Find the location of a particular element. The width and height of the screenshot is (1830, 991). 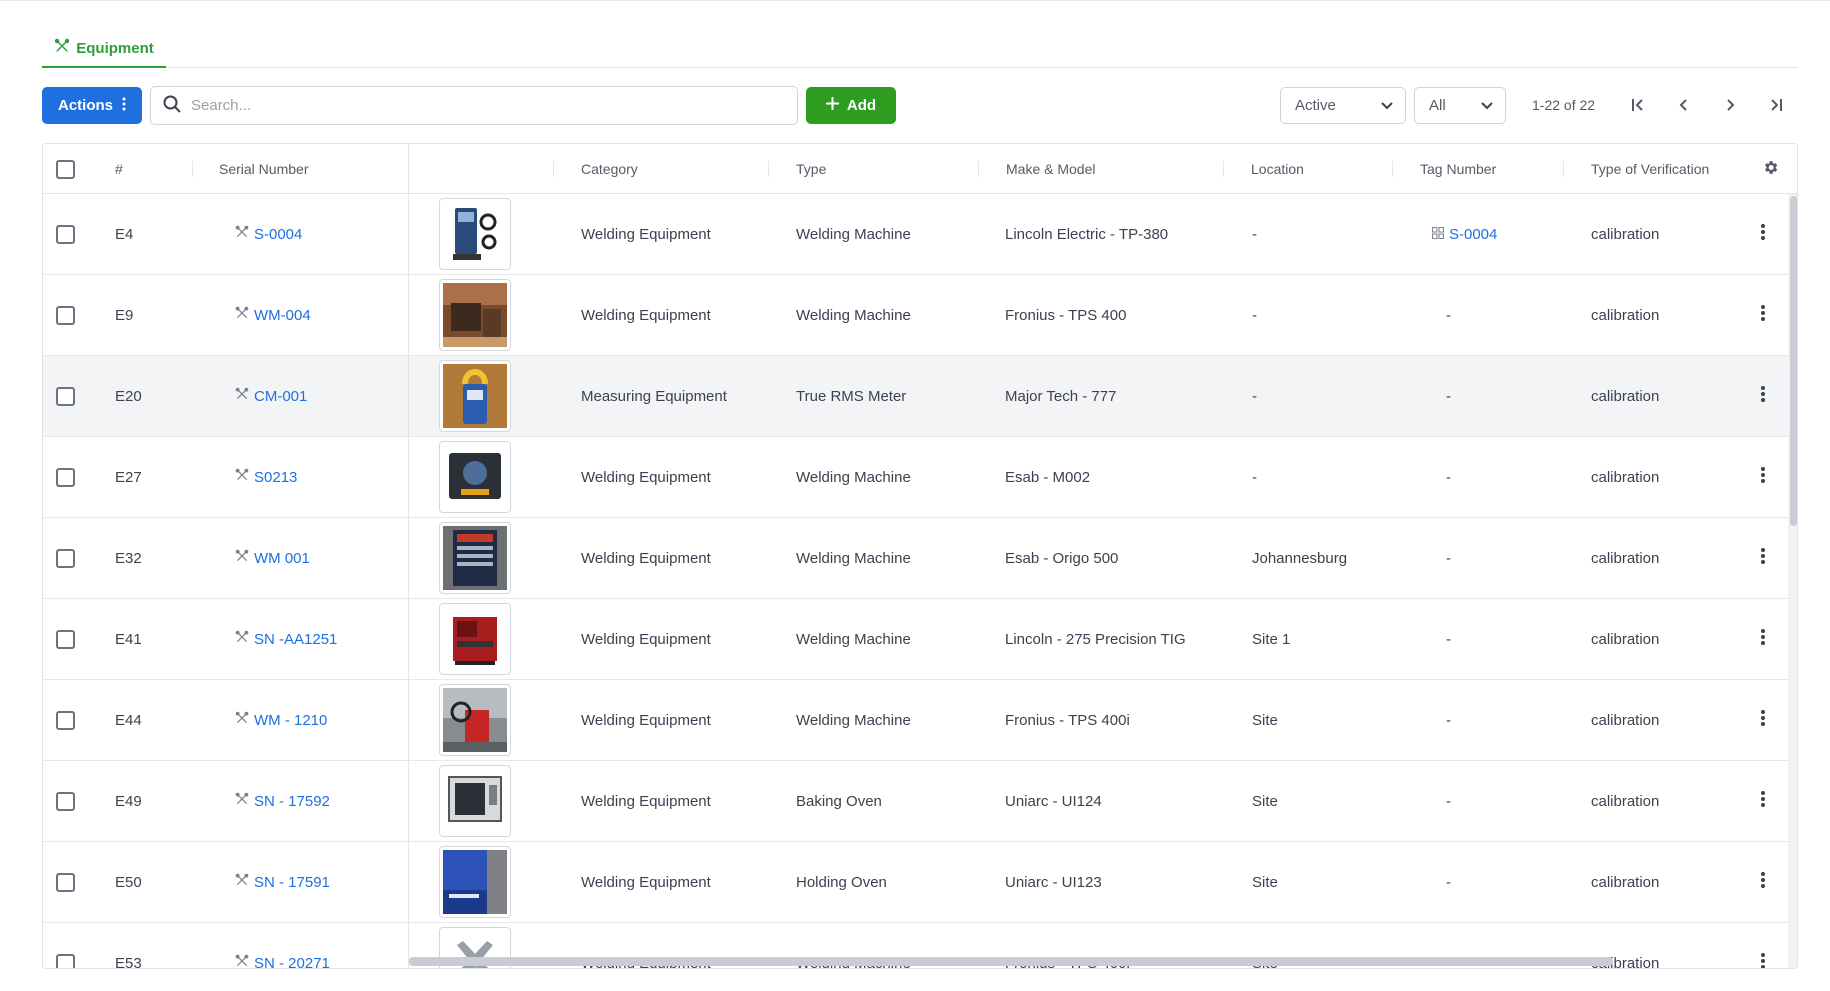

column-settings-button is located at coordinates (1770, 169).